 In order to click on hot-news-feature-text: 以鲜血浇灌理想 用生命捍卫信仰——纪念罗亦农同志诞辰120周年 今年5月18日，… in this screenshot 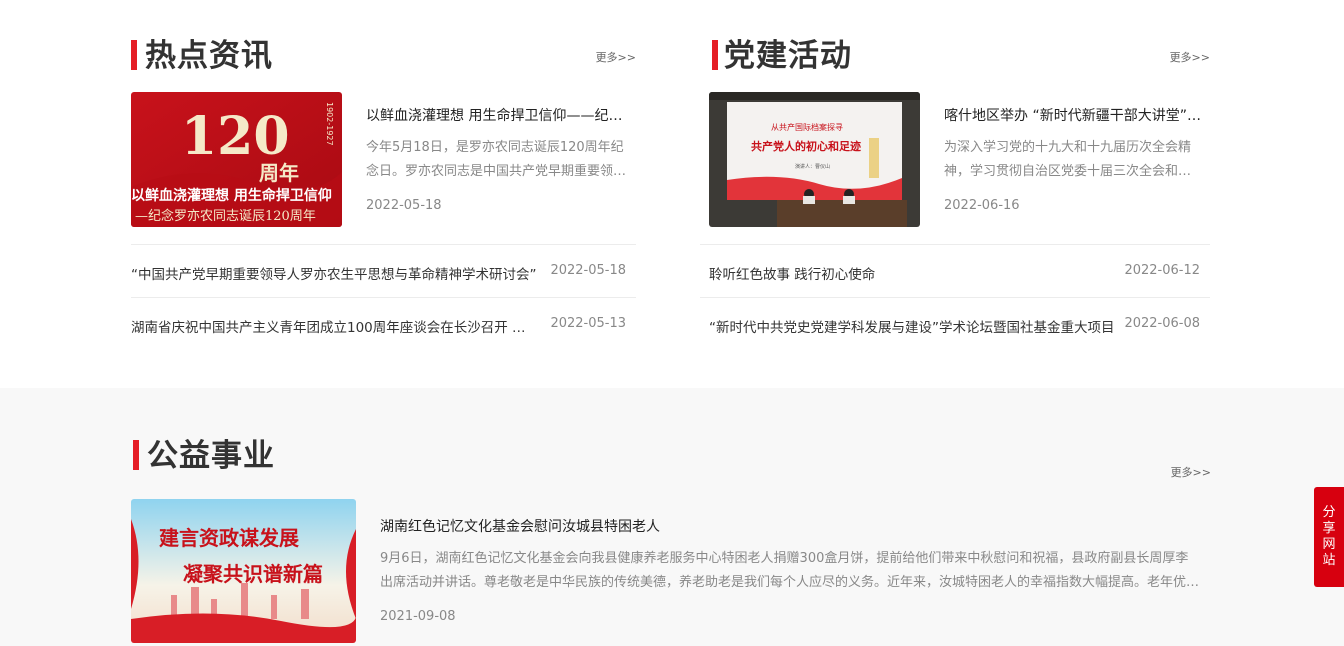, I will do `click(497, 159)`.